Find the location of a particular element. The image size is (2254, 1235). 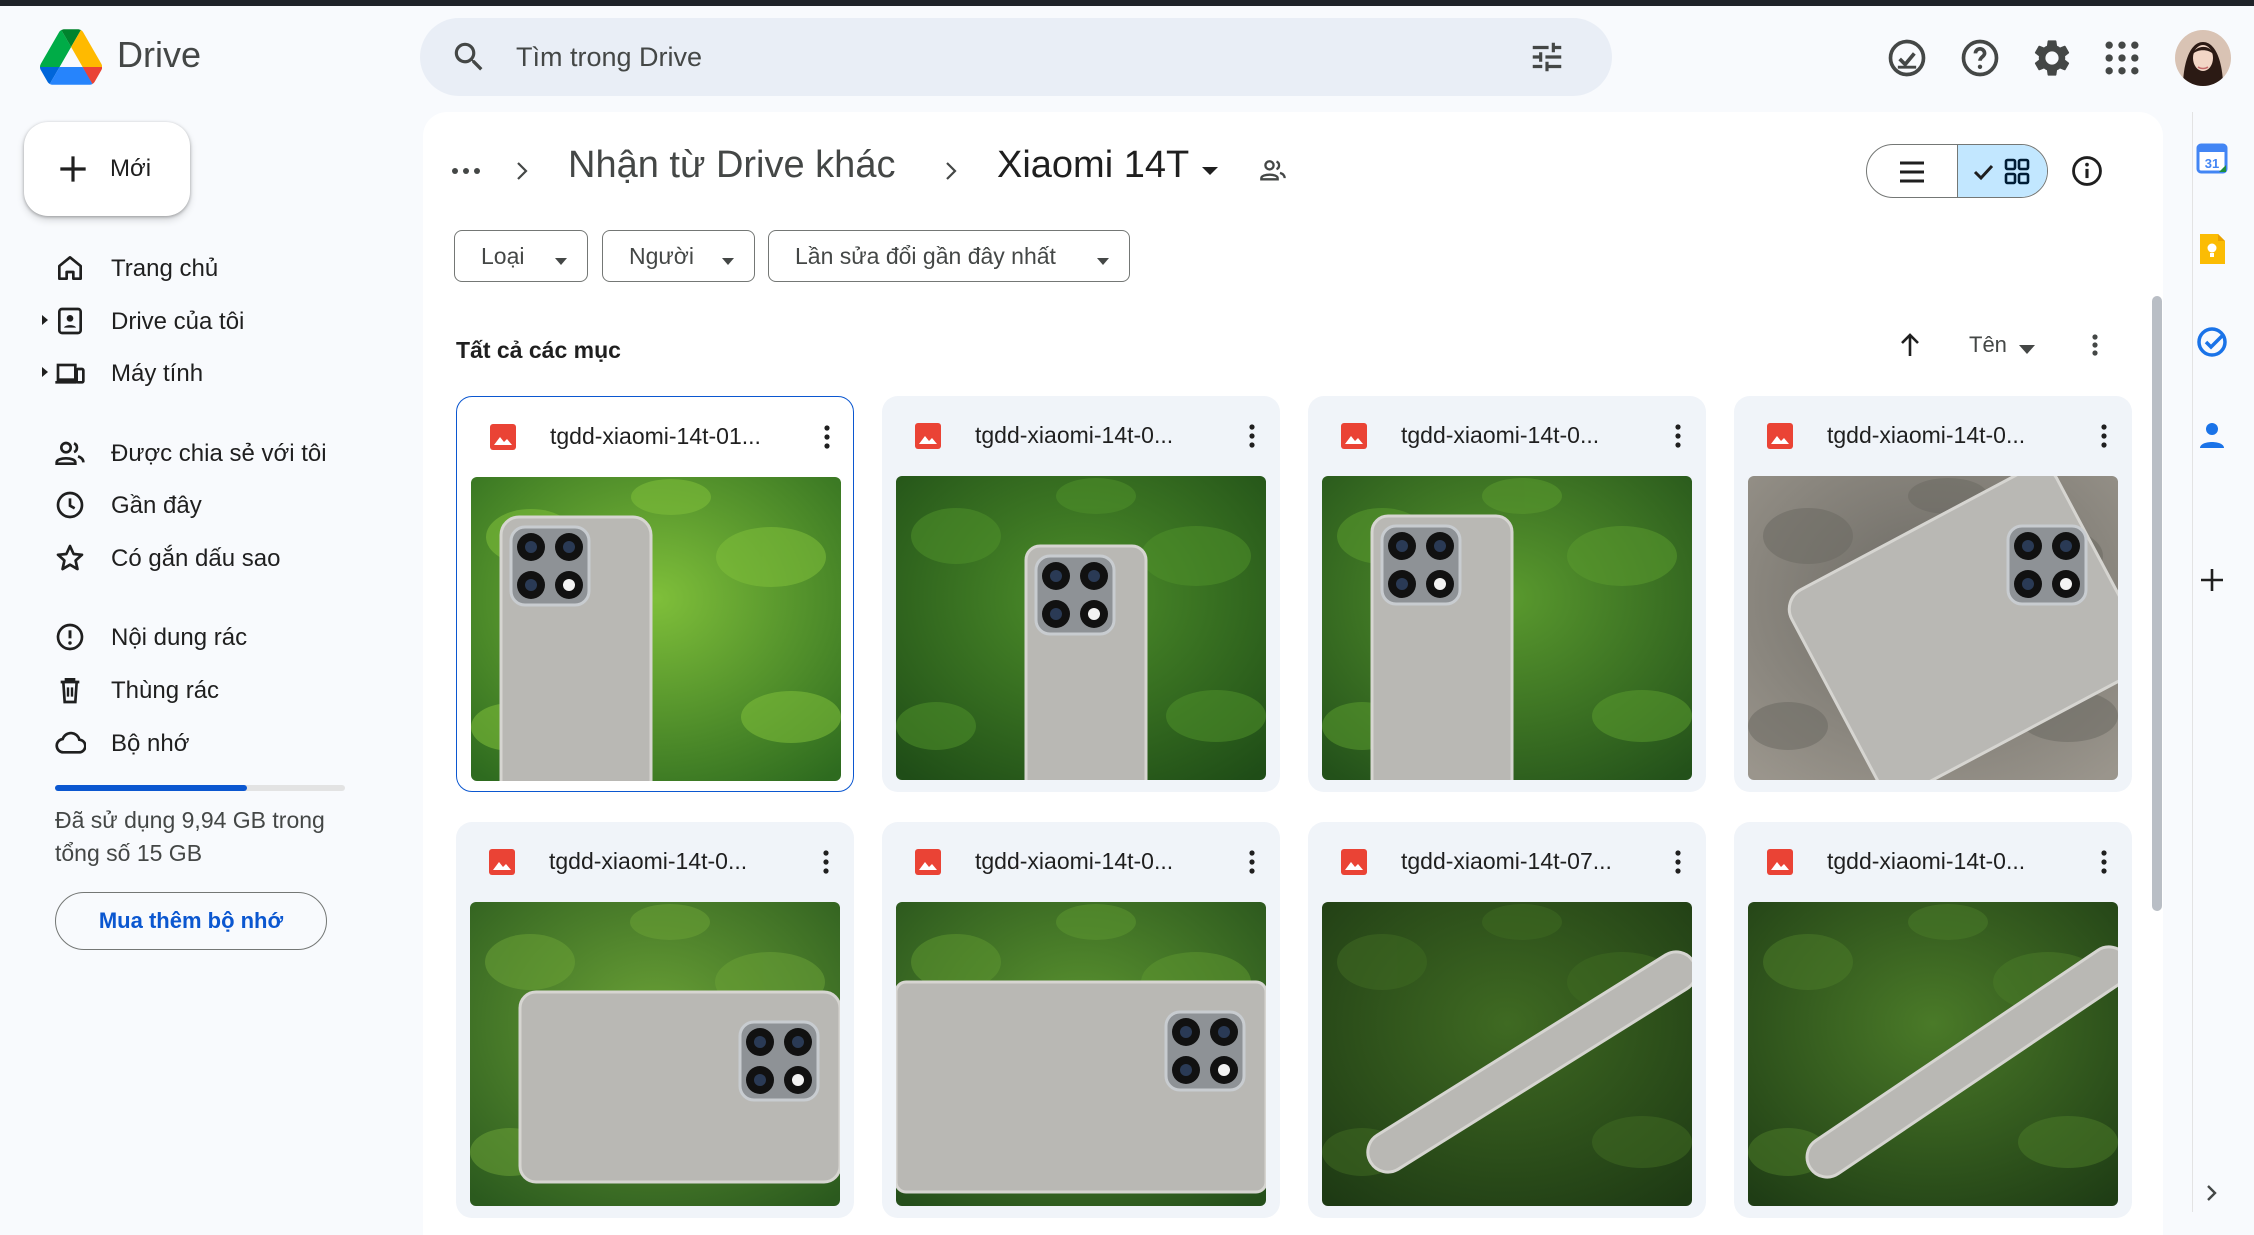

new-button: Mới is located at coordinates (107, 169).